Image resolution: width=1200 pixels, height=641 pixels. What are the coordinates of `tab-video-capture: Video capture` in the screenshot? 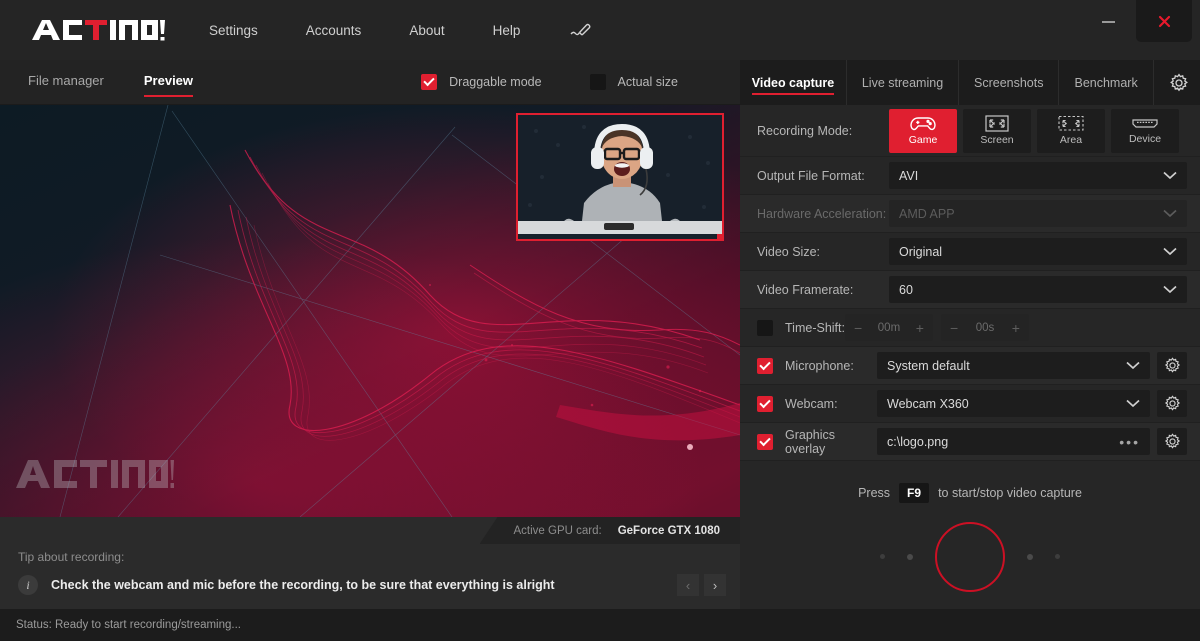 It's located at (793, 82).